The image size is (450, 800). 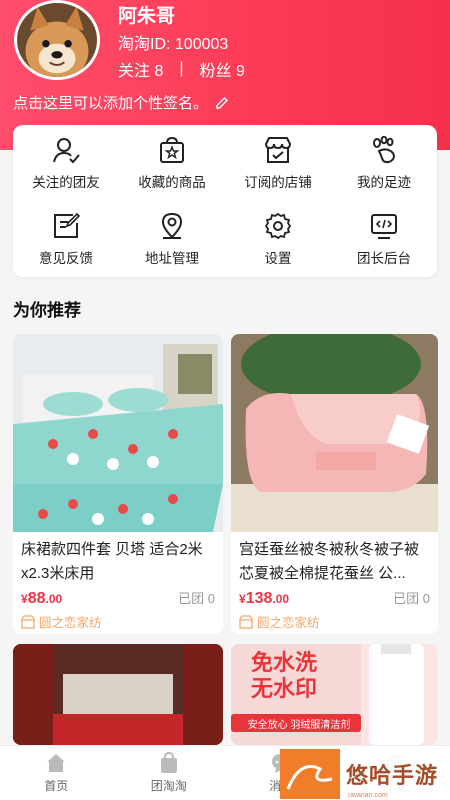 I want to click on location-pin-icon, so click(x=172, y=225).